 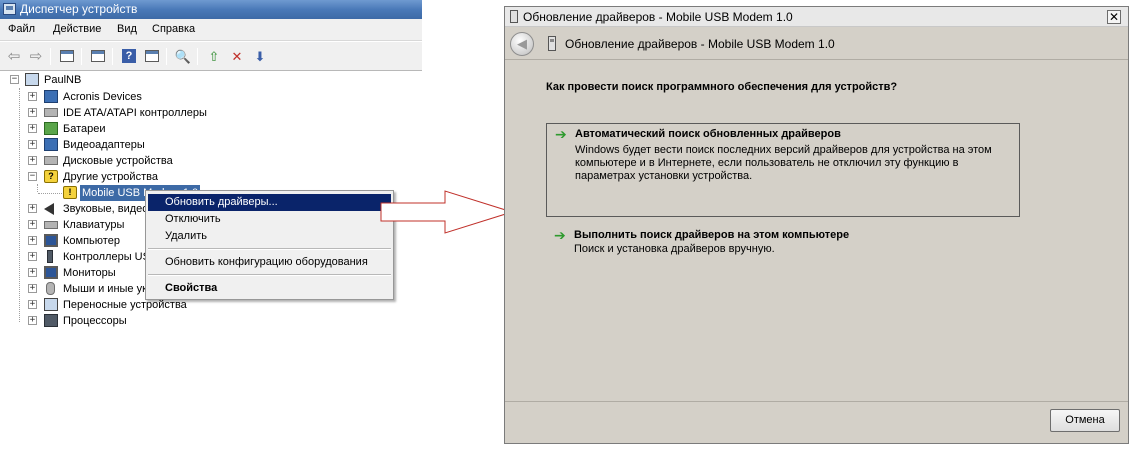 What do you see at coordinates (100, 145) in the screenshot?
I see `tree-item: + Видеоадаптеры` at bounding box center [100, 145].